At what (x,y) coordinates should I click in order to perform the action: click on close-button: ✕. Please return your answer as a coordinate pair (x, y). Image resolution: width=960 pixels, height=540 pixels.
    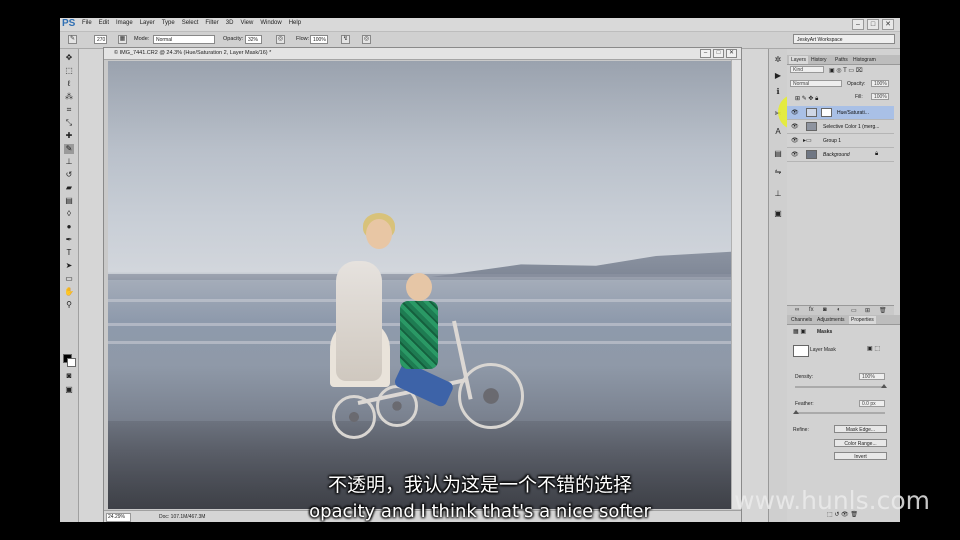
    Looking at the image, I should click on (888, 24).